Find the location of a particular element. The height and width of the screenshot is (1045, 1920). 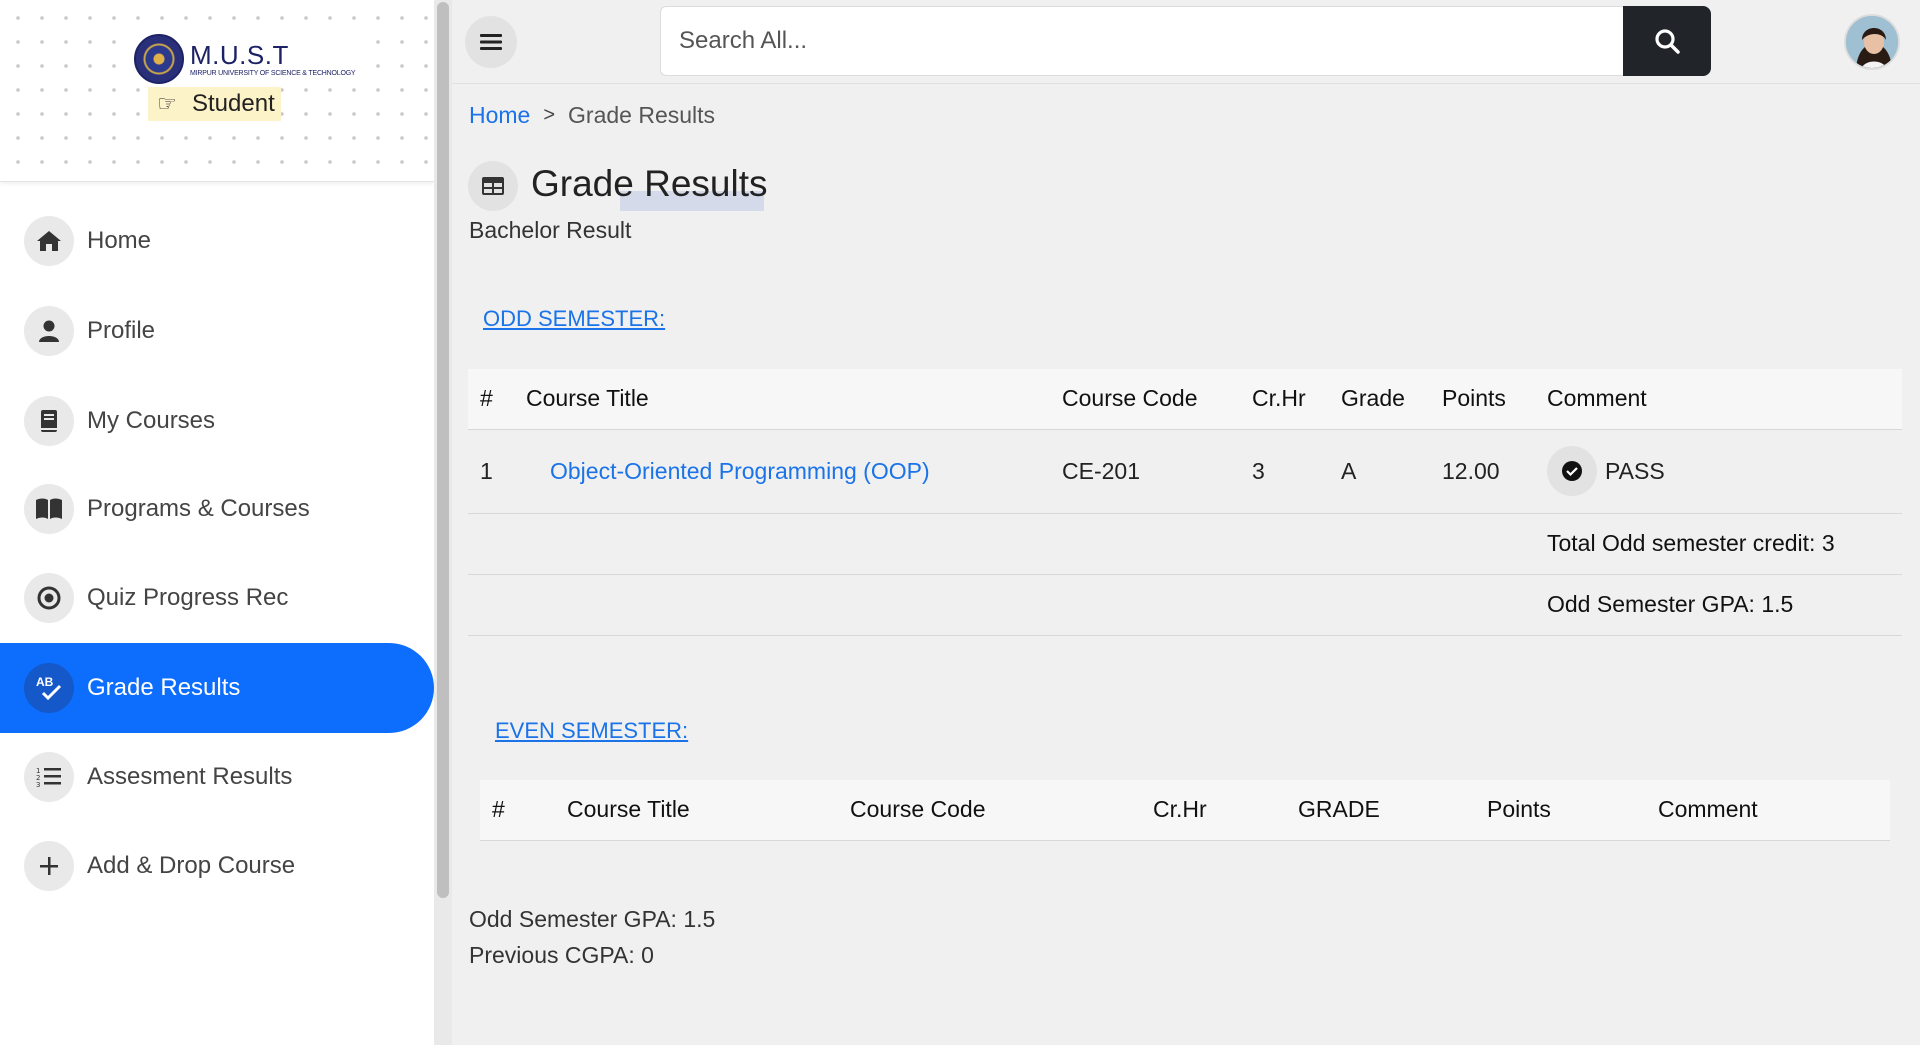

total-credit-row: Total Odd semester credit: 3 is located at coordinates (1185, 544).